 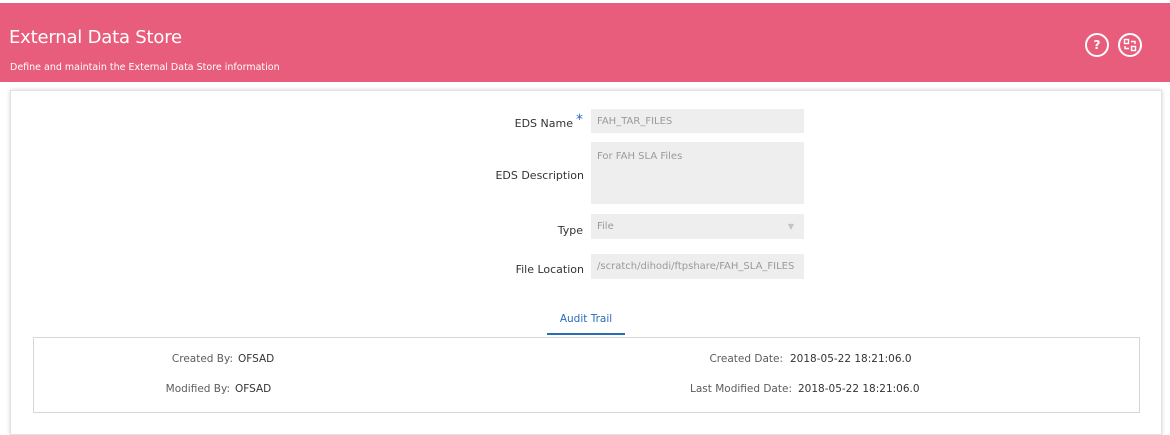 What do you see at coordinates (746, 359) in the screenshot?
I see `created-date-label: Created Date:` at bounding box center [746, 359].